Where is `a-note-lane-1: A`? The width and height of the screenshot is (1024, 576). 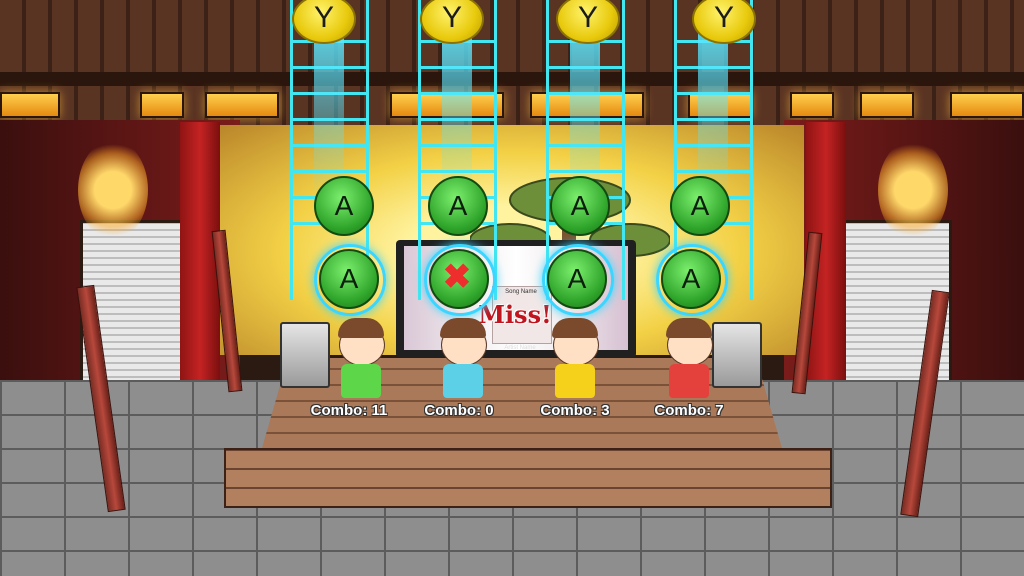
a-note-lane-1: A is located at coordinates (344, 206).